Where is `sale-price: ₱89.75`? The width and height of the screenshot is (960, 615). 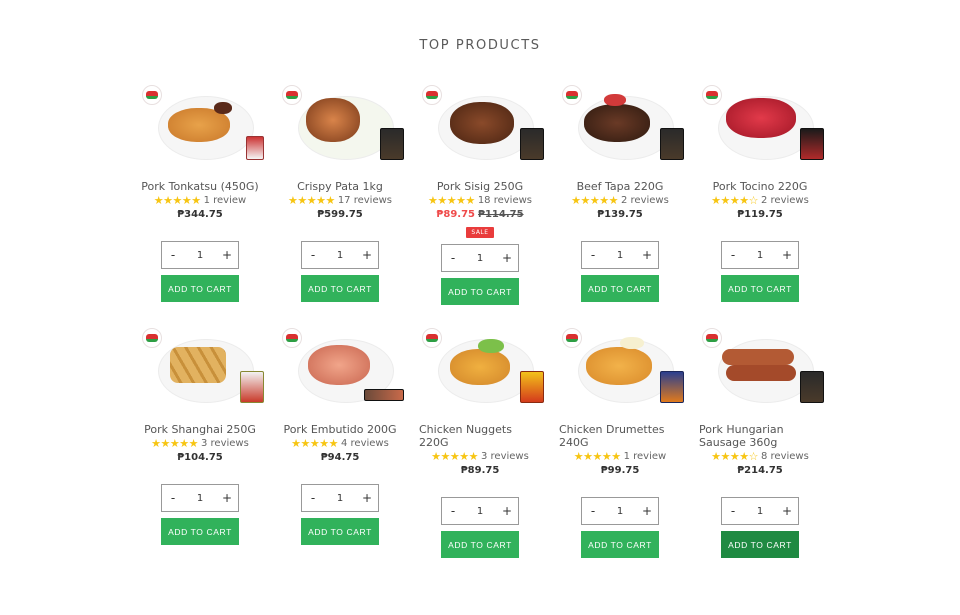
sale-price: ₱89.75 is located at coordinates (456, 214).